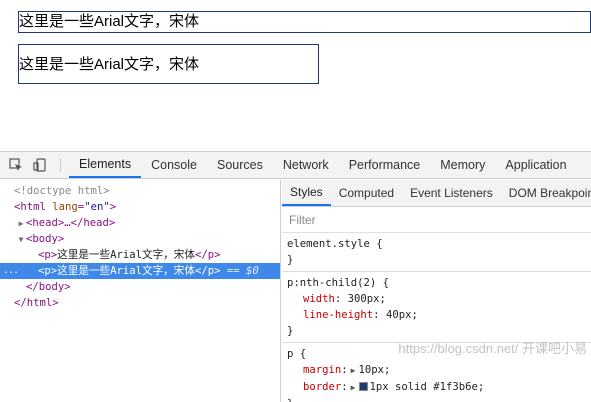 This screenshot has height=402, width=591. Describe the element at coordinates (546, 193) in the screenshot. I see `subtab-dom-breakpoints: DOM Breakpoints` at that location.